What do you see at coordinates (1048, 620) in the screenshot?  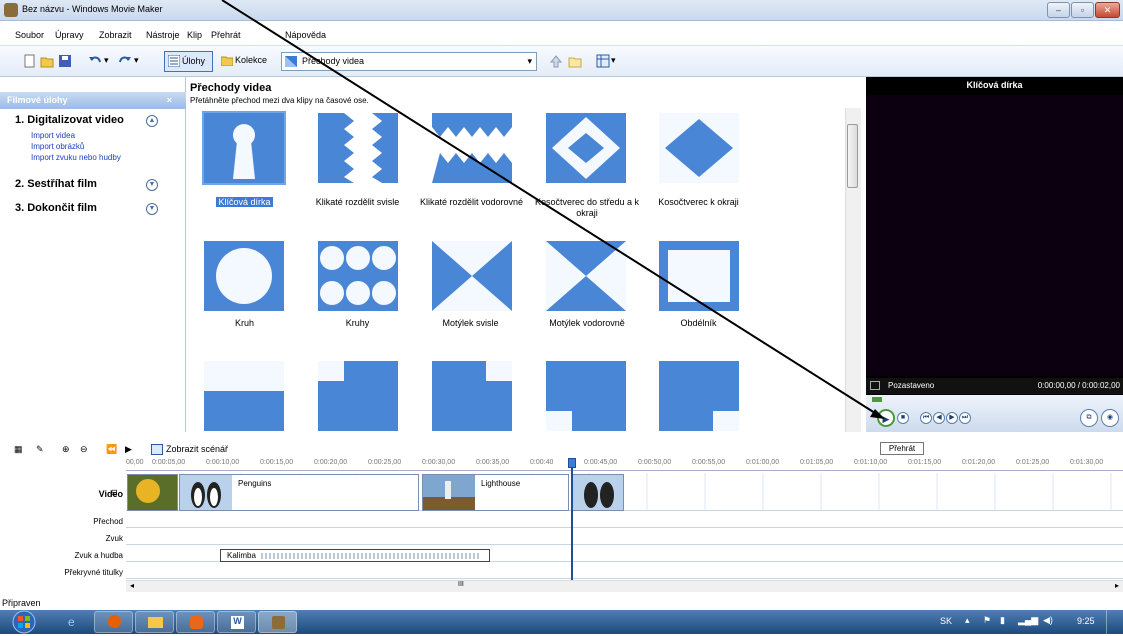 I see `volume-icon: ◀)` at bounding box center [1048, 620].